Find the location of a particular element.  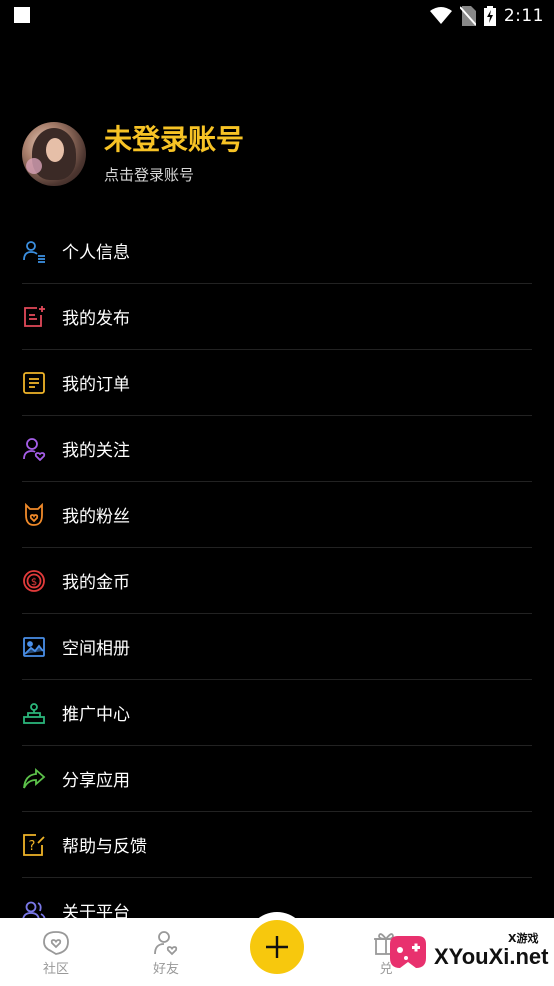

nav-tab-friends: 好友 is located at coordinates (166, 954).